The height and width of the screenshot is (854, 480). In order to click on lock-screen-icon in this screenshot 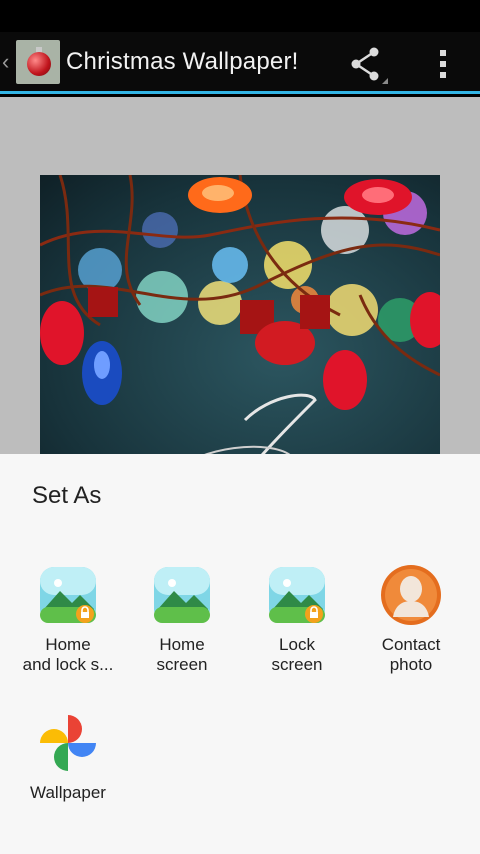, I will do `click(297, 595)`.